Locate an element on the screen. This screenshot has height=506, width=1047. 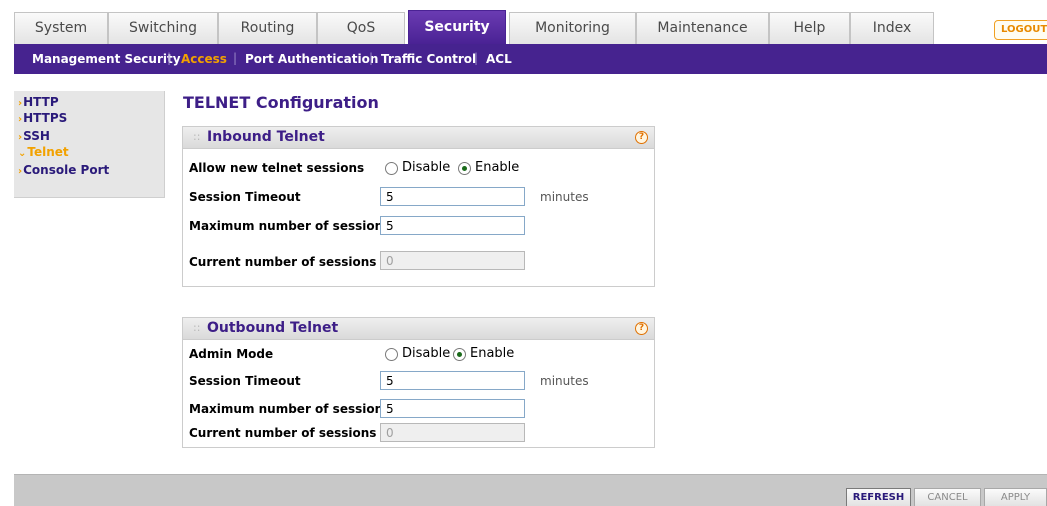
left-menu: ›HTTP ›HTTPS ›SSH ⌄Telnet ›Console Port is located at coordinates (89, 144).